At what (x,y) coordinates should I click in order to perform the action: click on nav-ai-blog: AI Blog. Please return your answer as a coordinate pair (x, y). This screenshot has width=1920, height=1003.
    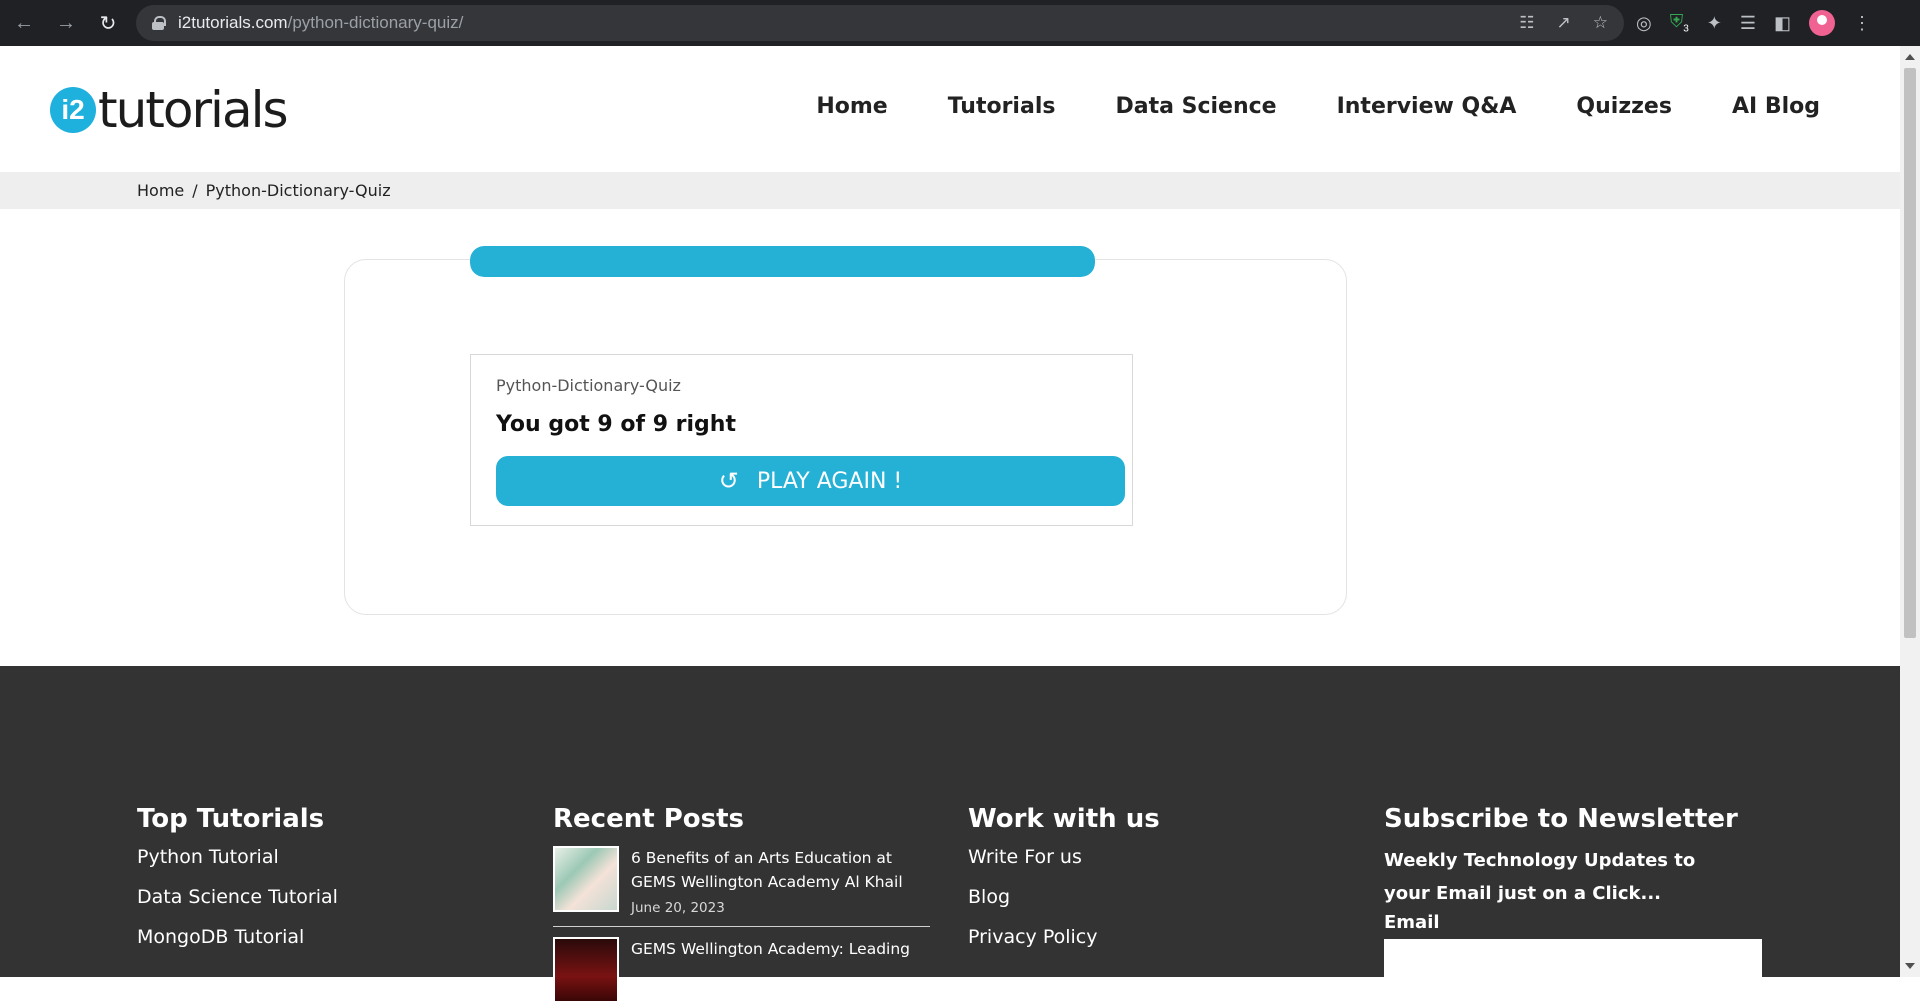
    Looking at the image, I should click on (1776, 106).